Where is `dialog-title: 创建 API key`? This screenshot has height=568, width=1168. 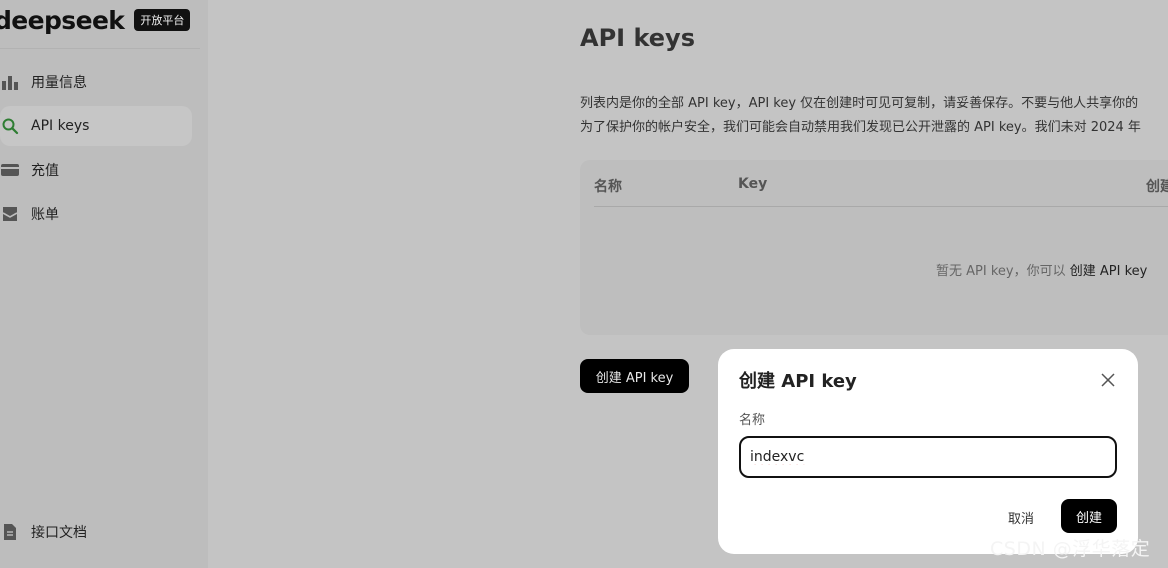 dialog-title: 创建 API key is located at coordinates (798, 381).